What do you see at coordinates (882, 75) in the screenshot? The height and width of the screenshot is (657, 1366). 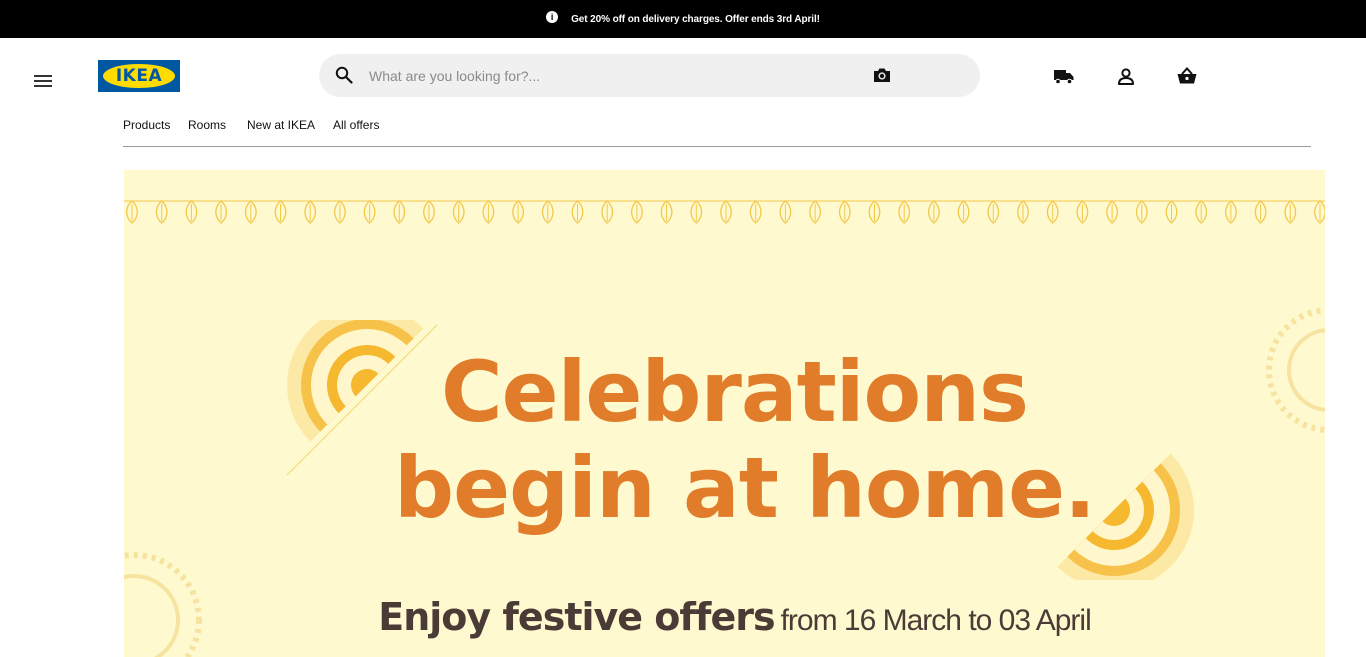 I see `camera-icon` at bounding box center [882, 75].